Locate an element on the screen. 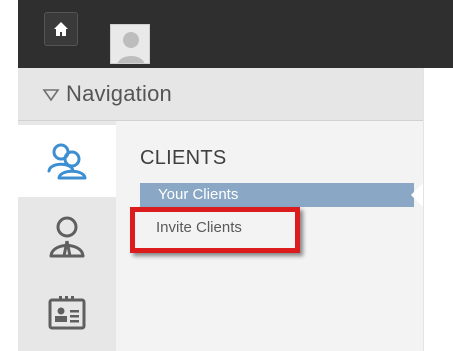  consultant-icon is located at coordinates (67, 237).